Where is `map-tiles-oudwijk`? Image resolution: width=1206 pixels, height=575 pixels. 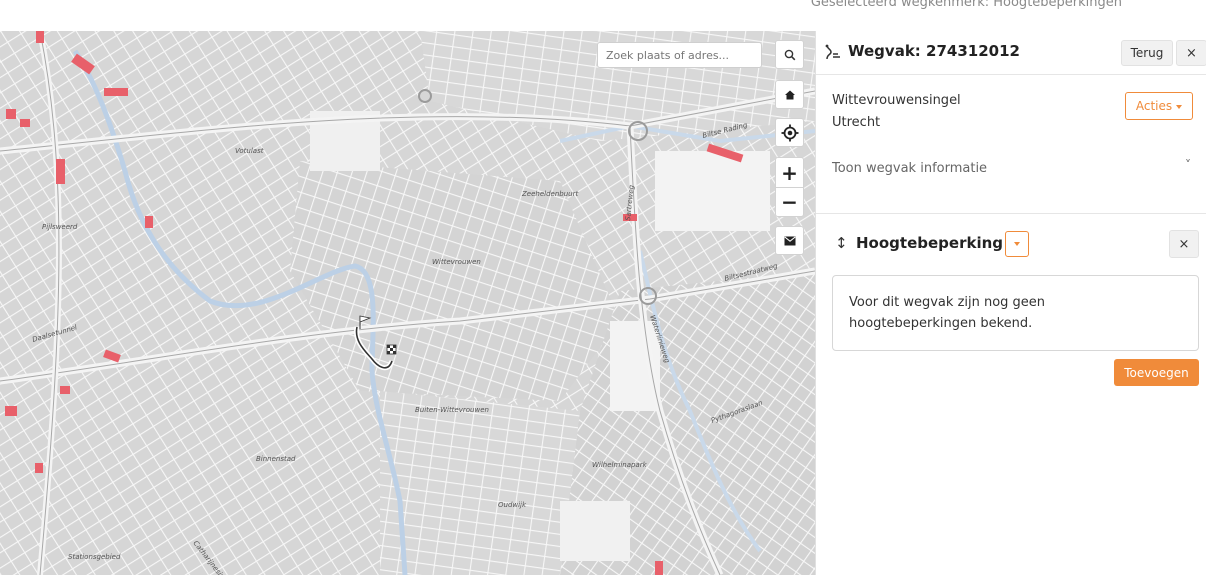 map-tiles-oudwijk is located at coordinates (480, 483).